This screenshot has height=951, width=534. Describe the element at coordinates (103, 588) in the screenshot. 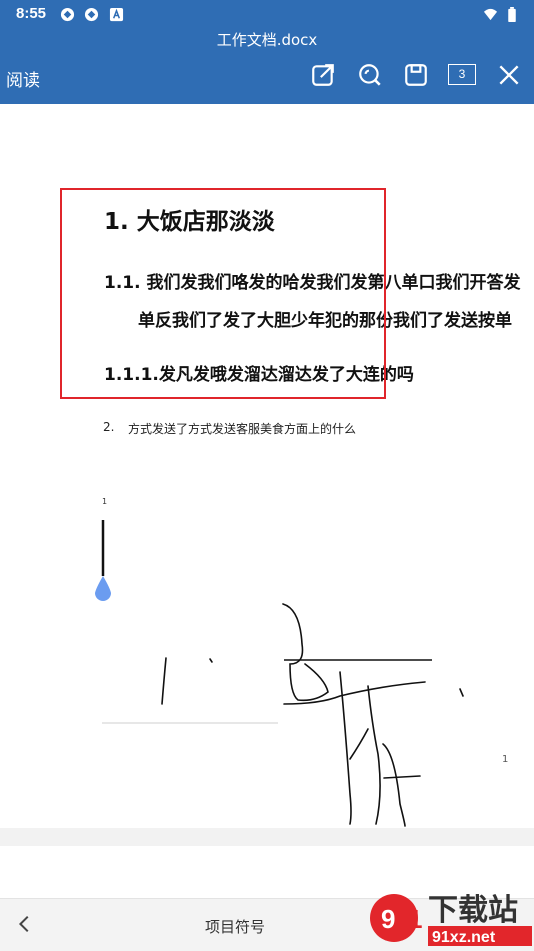

I see `cursor-handle` at that location.